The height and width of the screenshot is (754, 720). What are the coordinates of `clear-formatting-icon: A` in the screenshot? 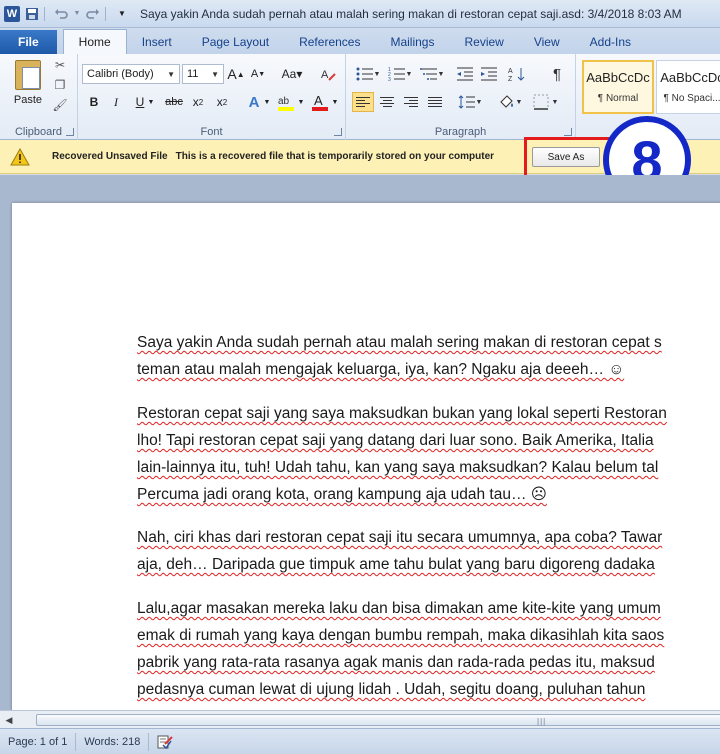 It's located at (328, 74).